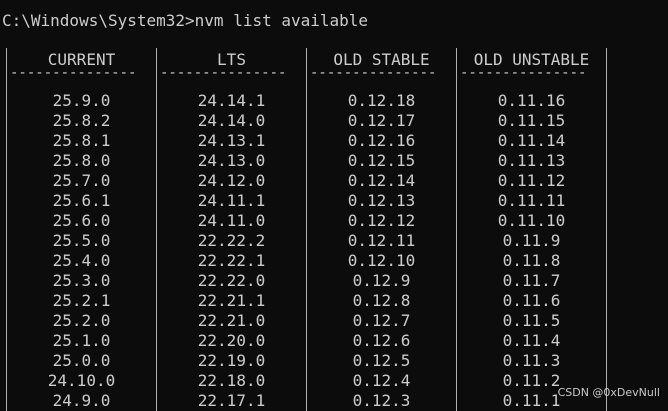 The image size is (668, 411). What do you see at coordinates (81, 220) in the screenshot?
I see `version-cell: 25.6.0` at bounding box center [81, 220].